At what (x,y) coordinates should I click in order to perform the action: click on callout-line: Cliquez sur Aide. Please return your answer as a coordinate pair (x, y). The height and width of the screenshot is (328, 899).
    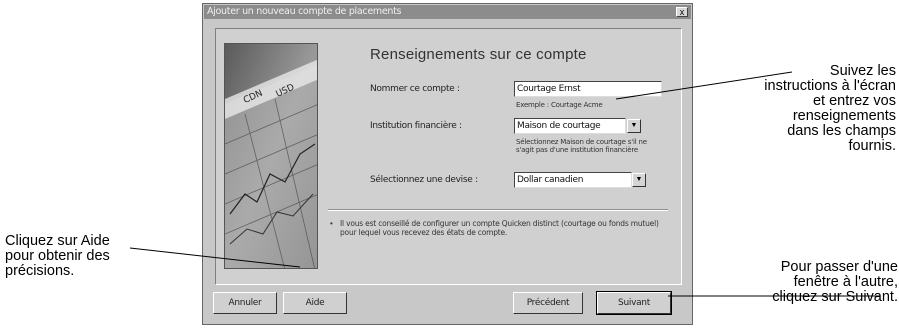
    Looking at the image, I should click on (57, 241).